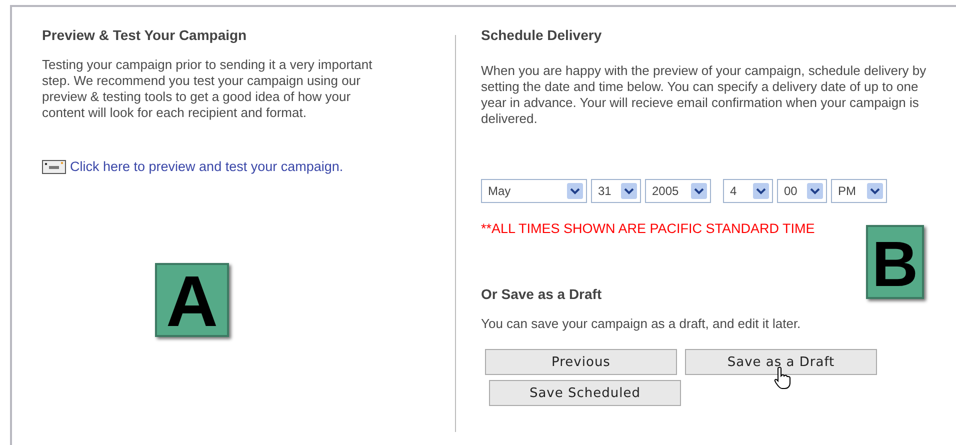  What do you see at coordinates (208, 89) in the screenshot?
I see `description-text: Testing your campaign prior to sending it a very important step. We recommend you test your campaign using our preview & testing tools to get a good idea of how your content will look for each recipient and format.` at bounding box center [208, 89].